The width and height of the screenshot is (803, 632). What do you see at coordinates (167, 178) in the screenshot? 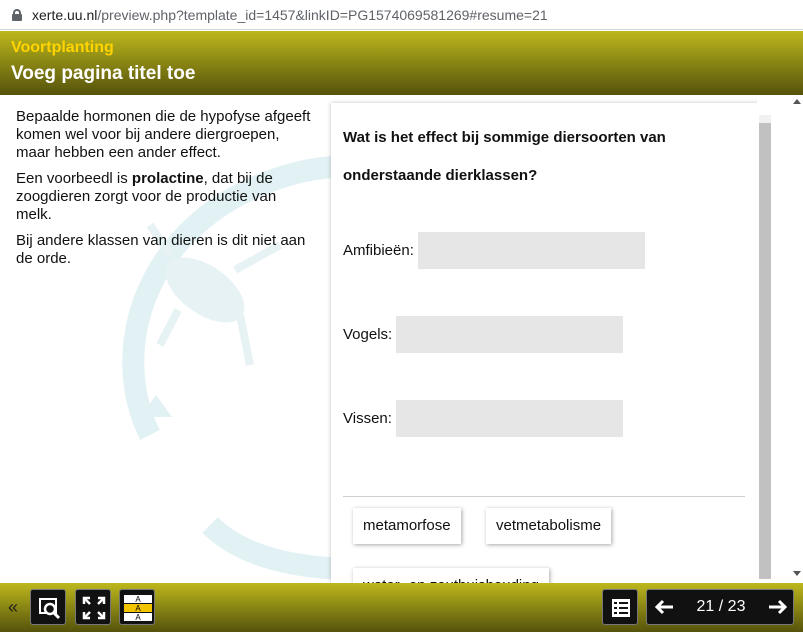
I see `highlight-prolactine: prolactine` at bounding box center [167, 178].